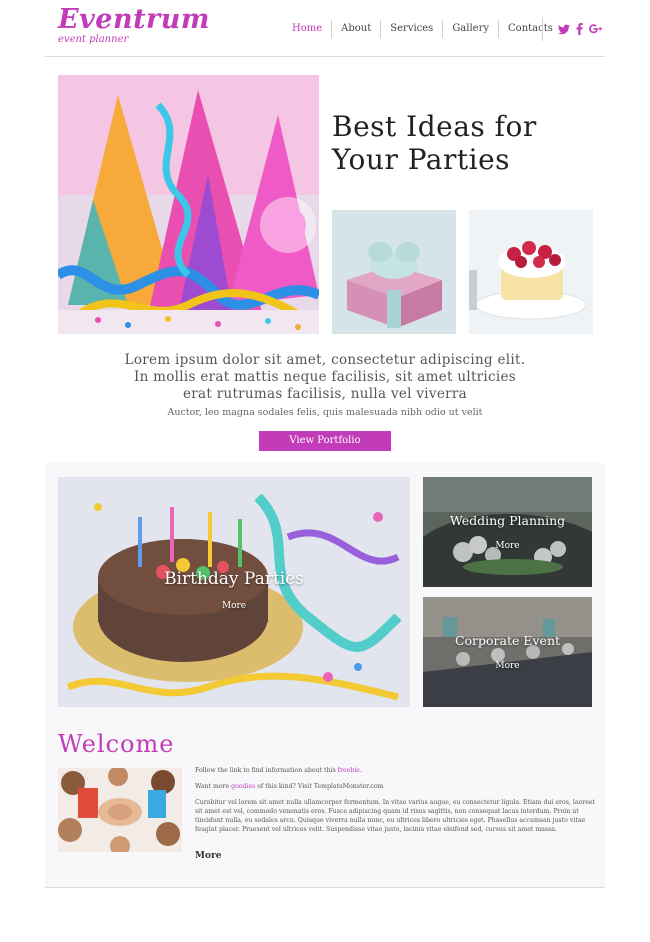 Image resolution: width=650 pixels, height=942 pixels. Describe the element at coordinates (507, 666) in the screenshot. I see `corporate-card-more-link: More` at that location.